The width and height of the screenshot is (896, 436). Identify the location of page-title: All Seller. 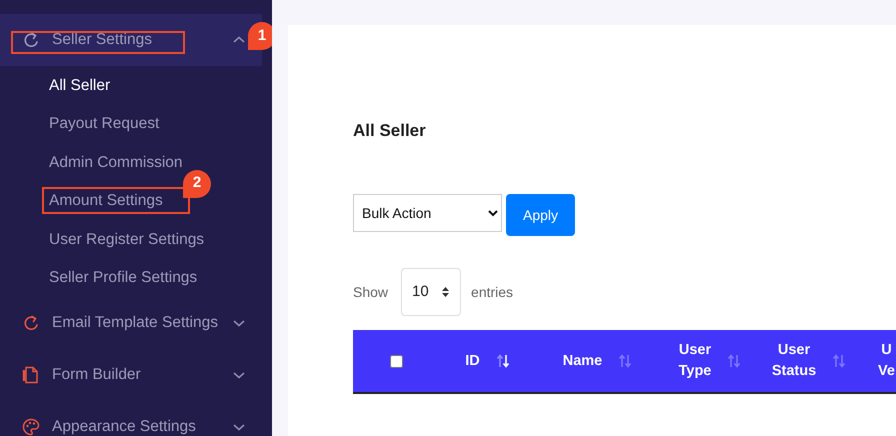
(390, 131).